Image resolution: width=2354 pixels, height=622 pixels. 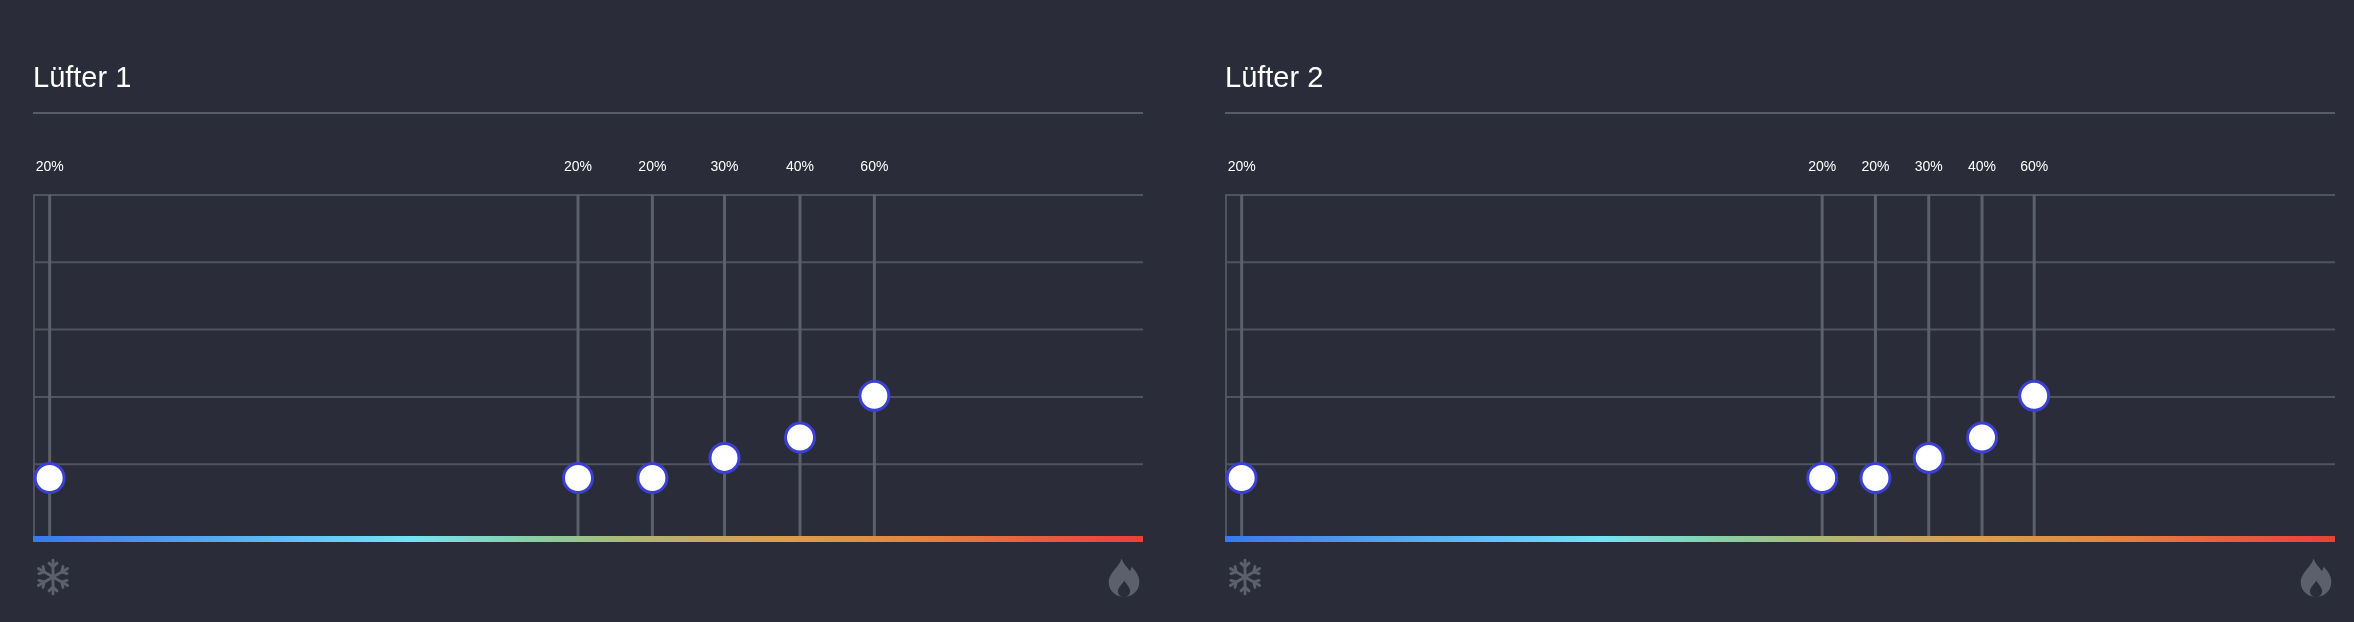 I want to click on panel-title: Lüfter 1, so click(x=82, y=77).